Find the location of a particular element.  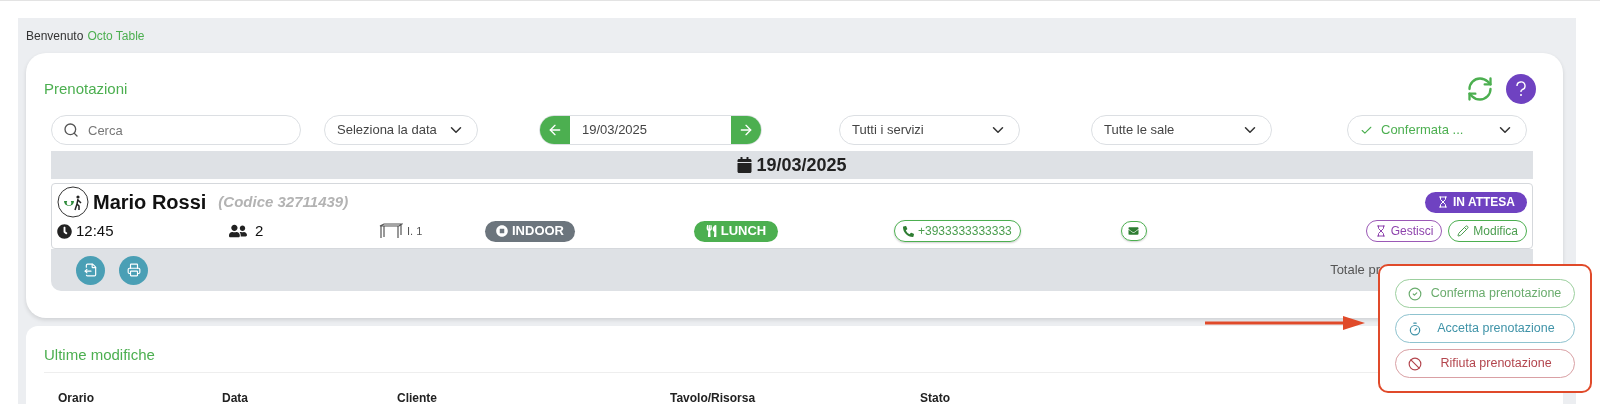

date-value: 19/03/2025 is located at coordinates (650, 130).